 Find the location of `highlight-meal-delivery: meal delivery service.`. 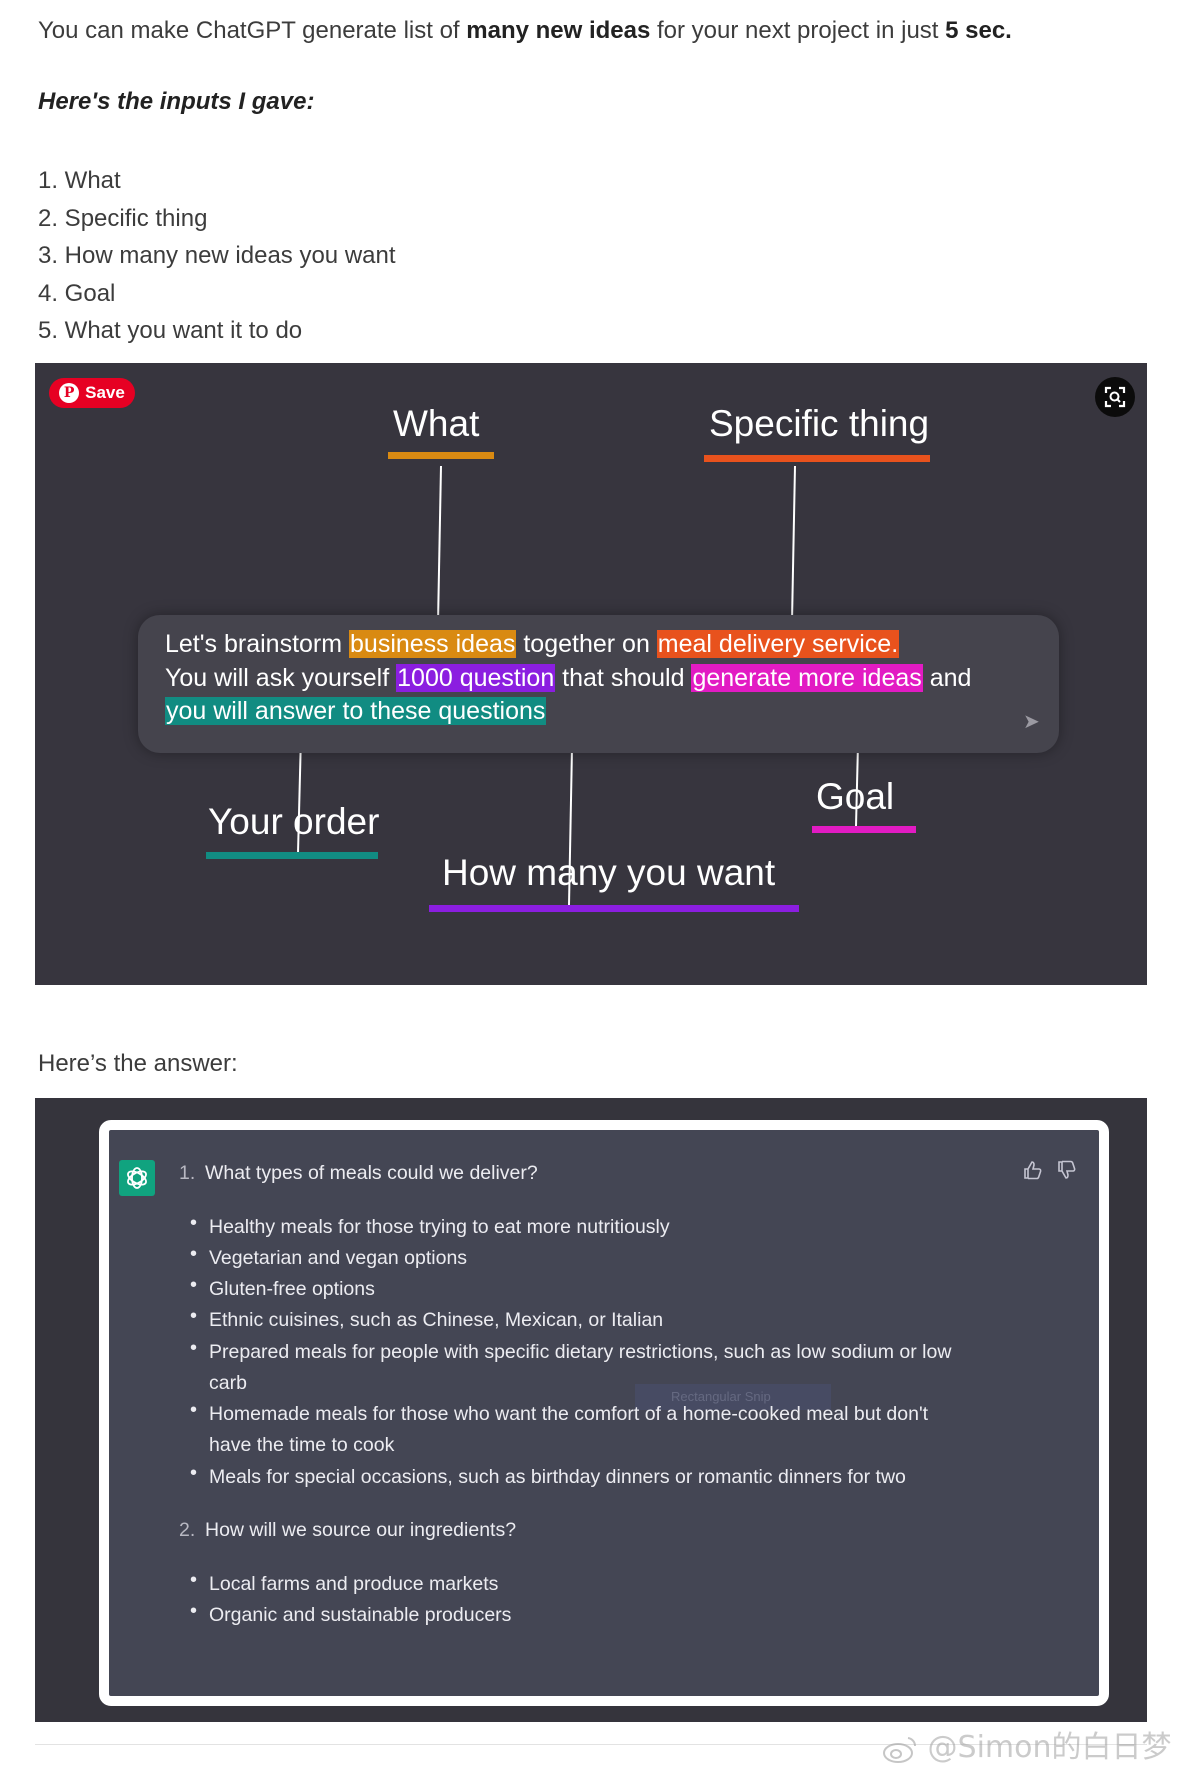

highlight-meal-delivery: meal delivery service. is located at coordinates (778, 644).